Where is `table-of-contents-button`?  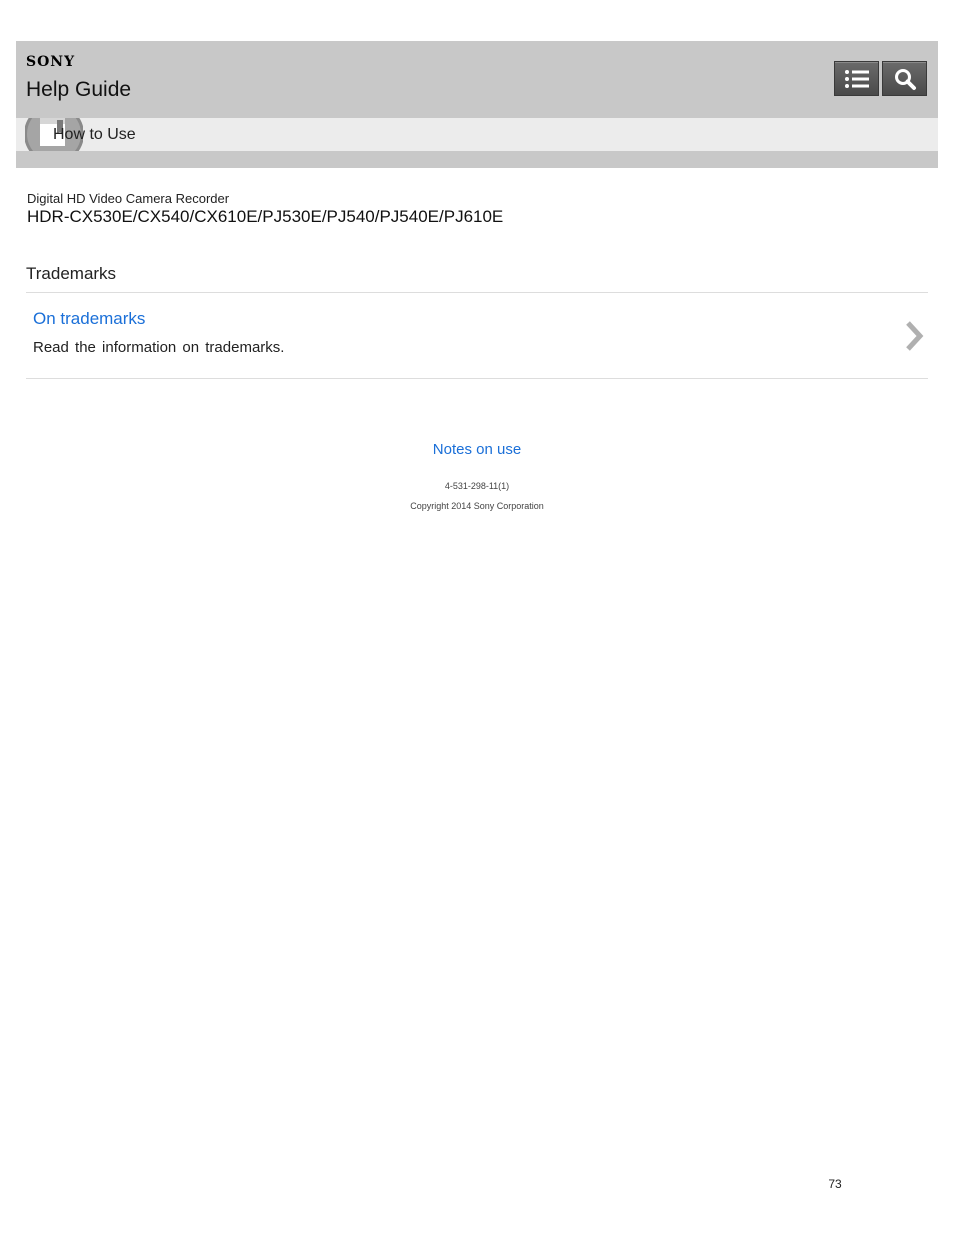 table-of-contents-button is located at coordinates (856, 78).